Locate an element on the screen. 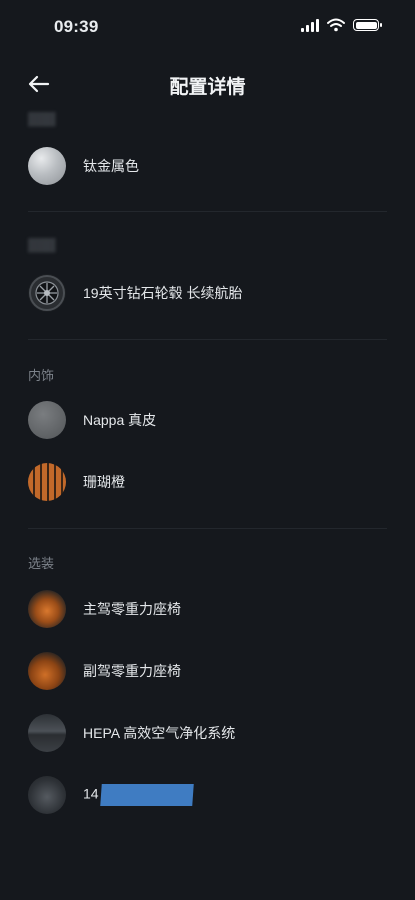 This screenshot has height=900, width=415. list-item-wheels: 19英寸钻石轮毂 长续航胎 is located at coordinates (207, 293).